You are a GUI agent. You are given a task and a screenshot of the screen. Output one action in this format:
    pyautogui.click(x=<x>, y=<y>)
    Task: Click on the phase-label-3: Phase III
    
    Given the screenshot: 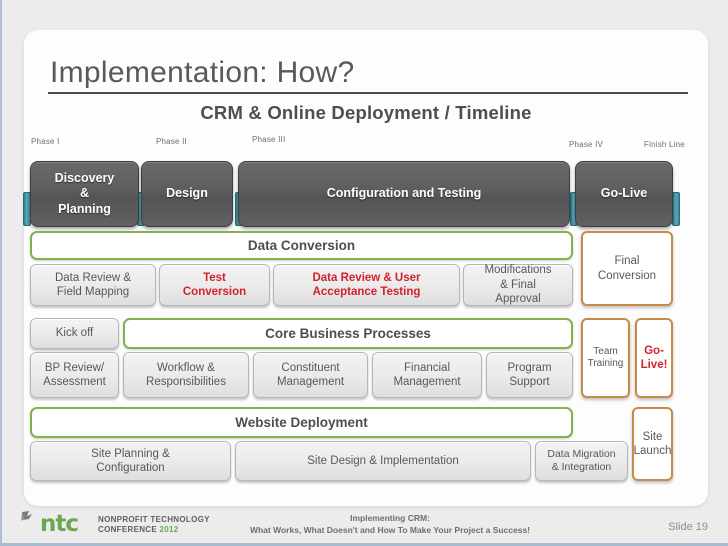 What is the action you would take?
    pyautogui.click(x=269, y=139)
    